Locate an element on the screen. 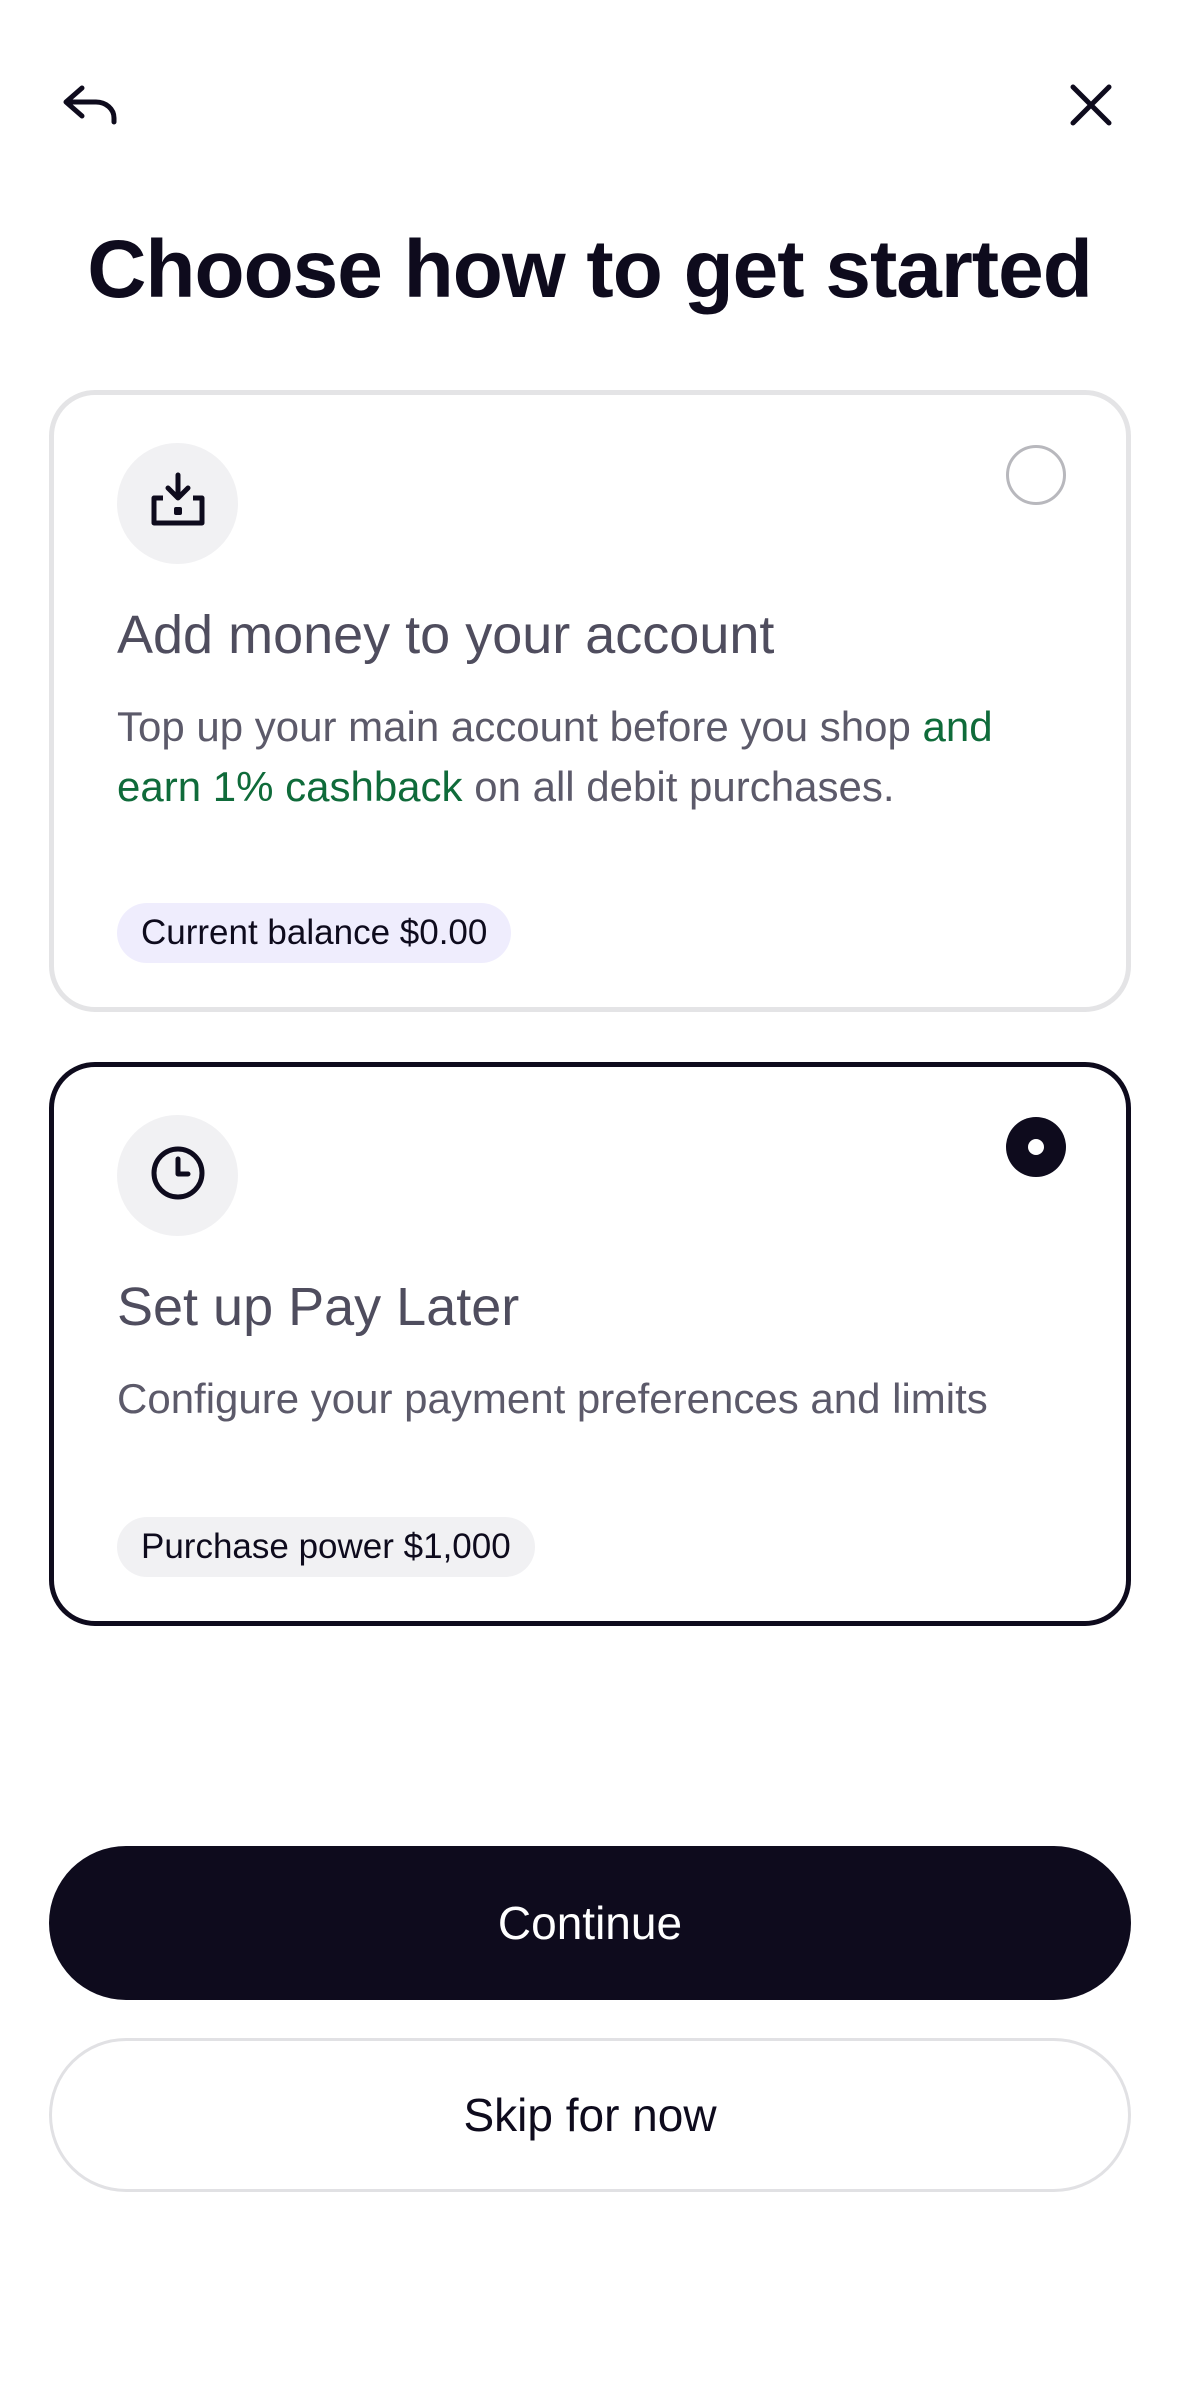 Image resolution: width=1179 pixels, height=2396 pixels. purchase-power-badge: Purchase power $1,000 is located at coordinates (326, 1547).